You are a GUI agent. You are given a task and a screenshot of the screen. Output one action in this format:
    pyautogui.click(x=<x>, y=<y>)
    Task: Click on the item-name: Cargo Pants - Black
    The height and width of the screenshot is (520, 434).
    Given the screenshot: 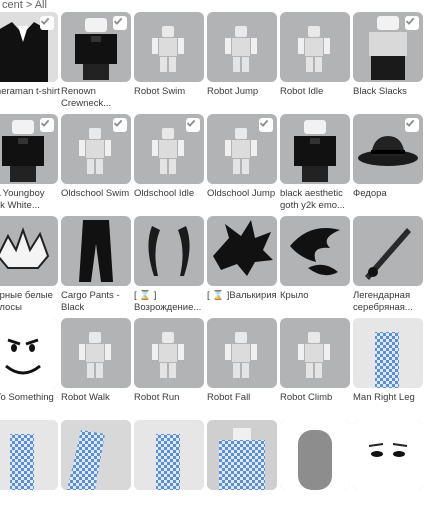 What is the action you would take?
    pyautogui.click(x=97, y=302)
    